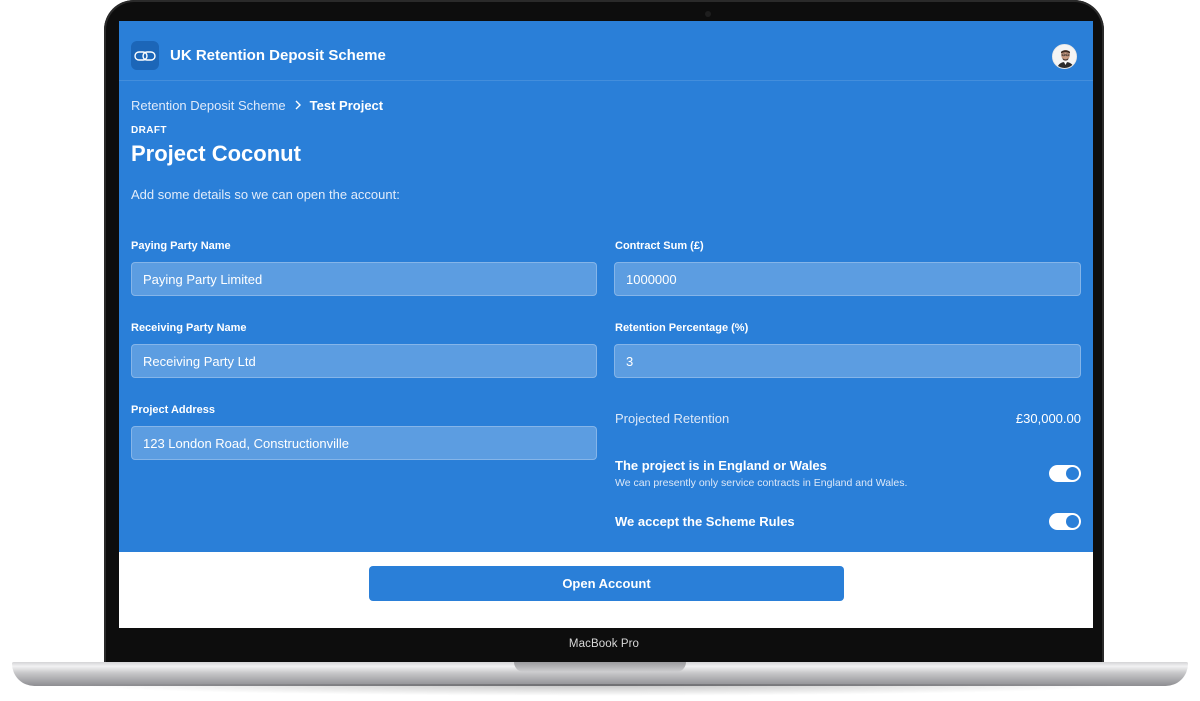 This screenshot has height=701, width=1200. I want to click on user-avatar-icon, so click(1064, 56).